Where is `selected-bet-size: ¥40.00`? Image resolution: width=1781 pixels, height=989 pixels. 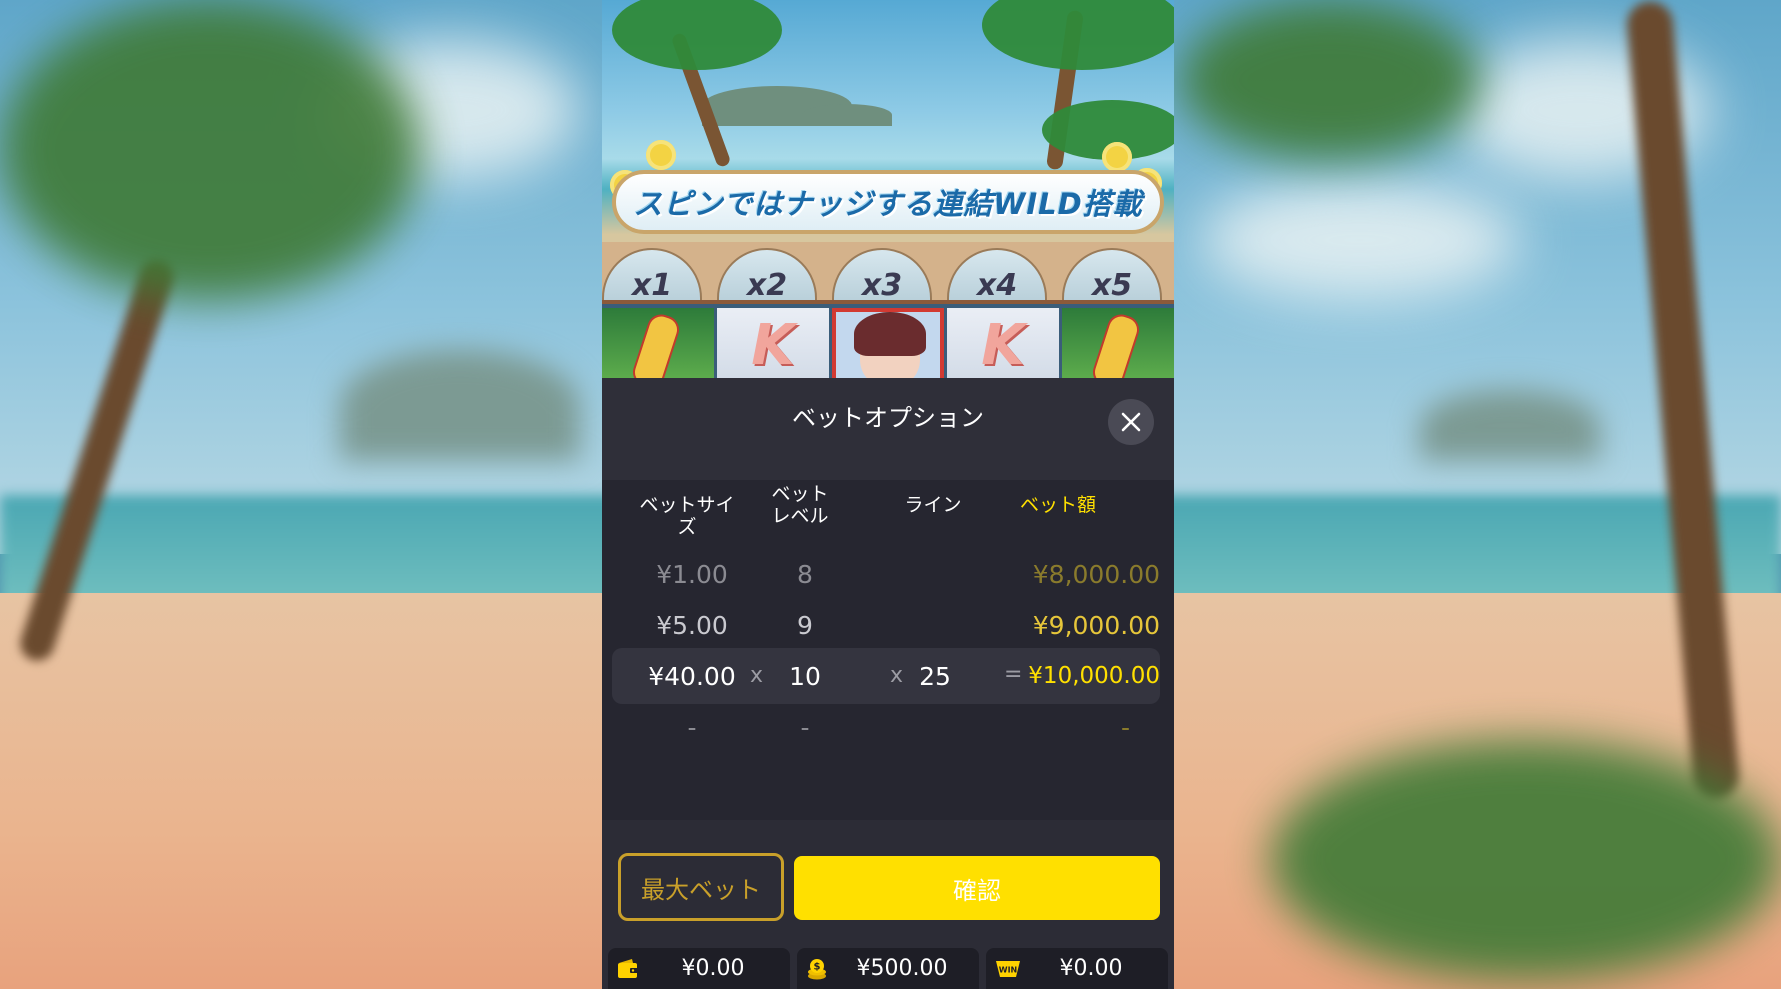
selected-bet-size: ¥40.00 is located at coordinates (692, 676).